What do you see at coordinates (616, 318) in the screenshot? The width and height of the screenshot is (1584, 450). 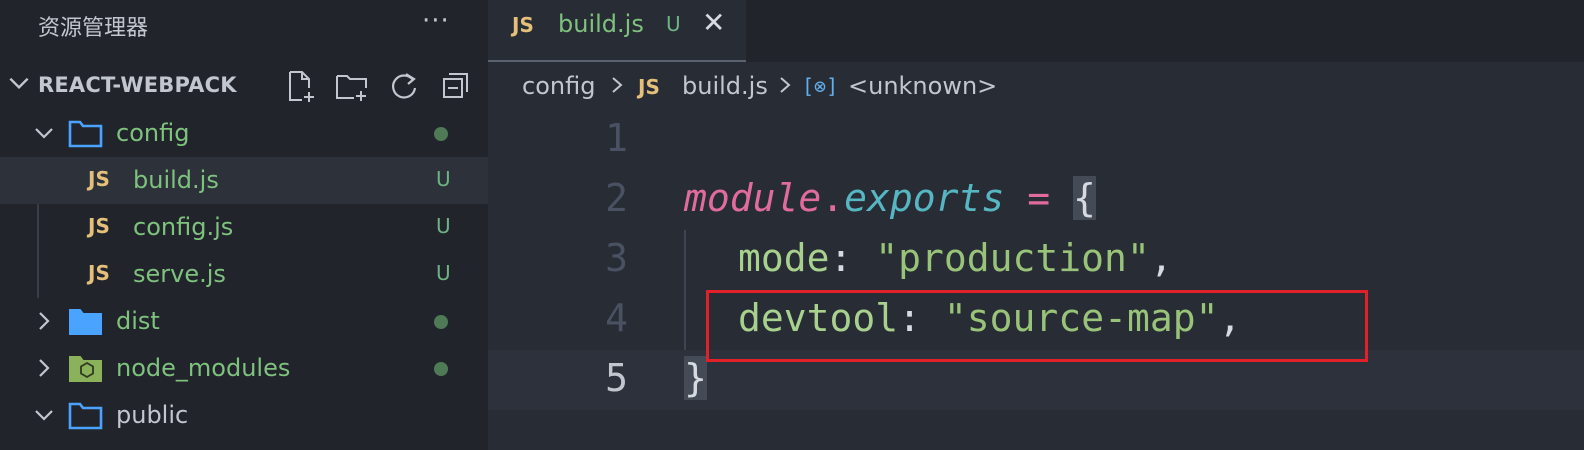 I see `line-number: 4` at bounding box center [616, 318].